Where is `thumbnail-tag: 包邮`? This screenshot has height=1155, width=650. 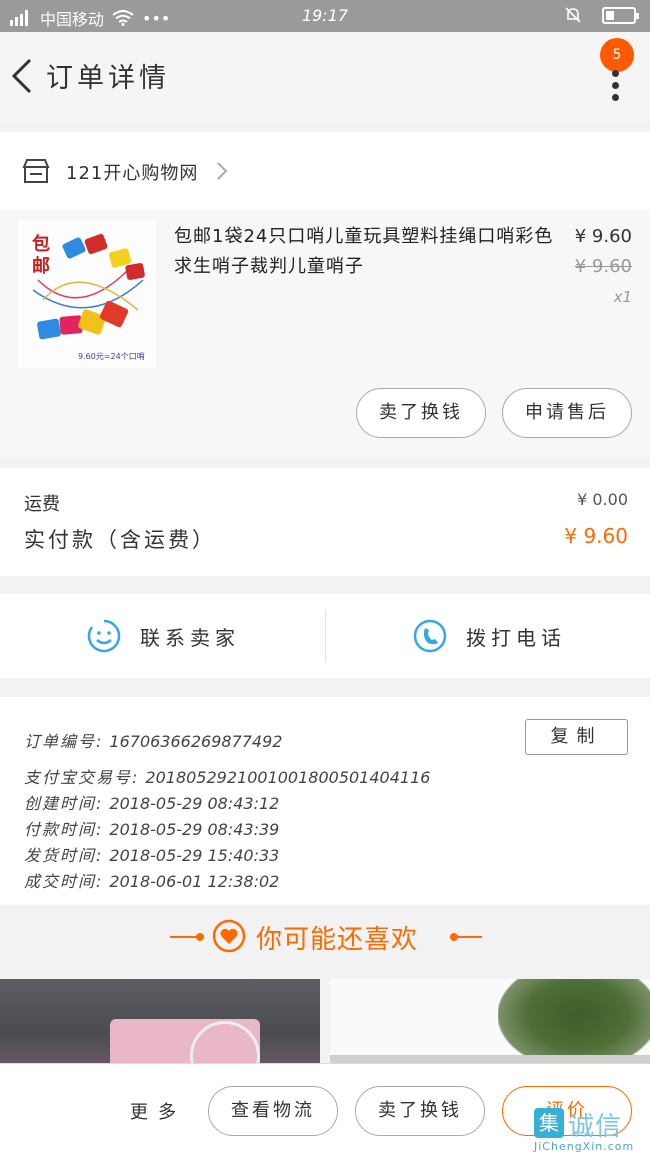
thumbnail-tag: 包邮 is located at coordinates (41, 255).